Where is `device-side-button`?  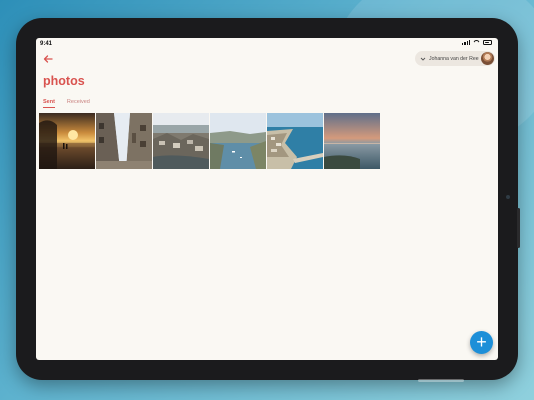 device-side-button is located at coordinates (518, 228).